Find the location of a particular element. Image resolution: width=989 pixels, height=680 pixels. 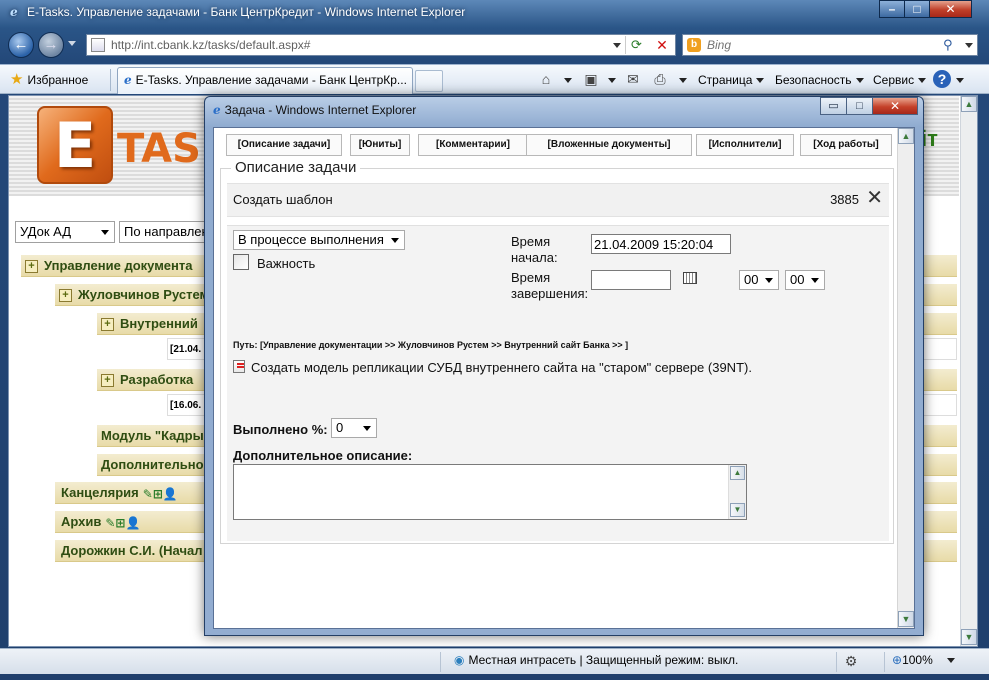

address-dropdown-icon is located at coordinates (617, 45).